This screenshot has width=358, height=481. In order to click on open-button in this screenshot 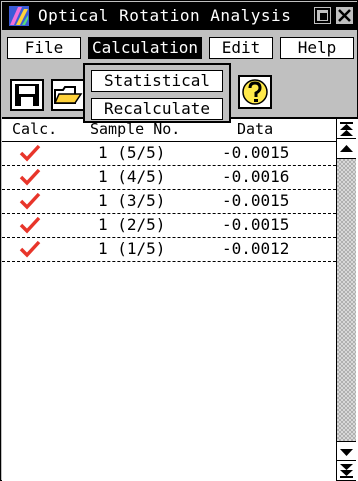, I will do `click(68, 95)`.